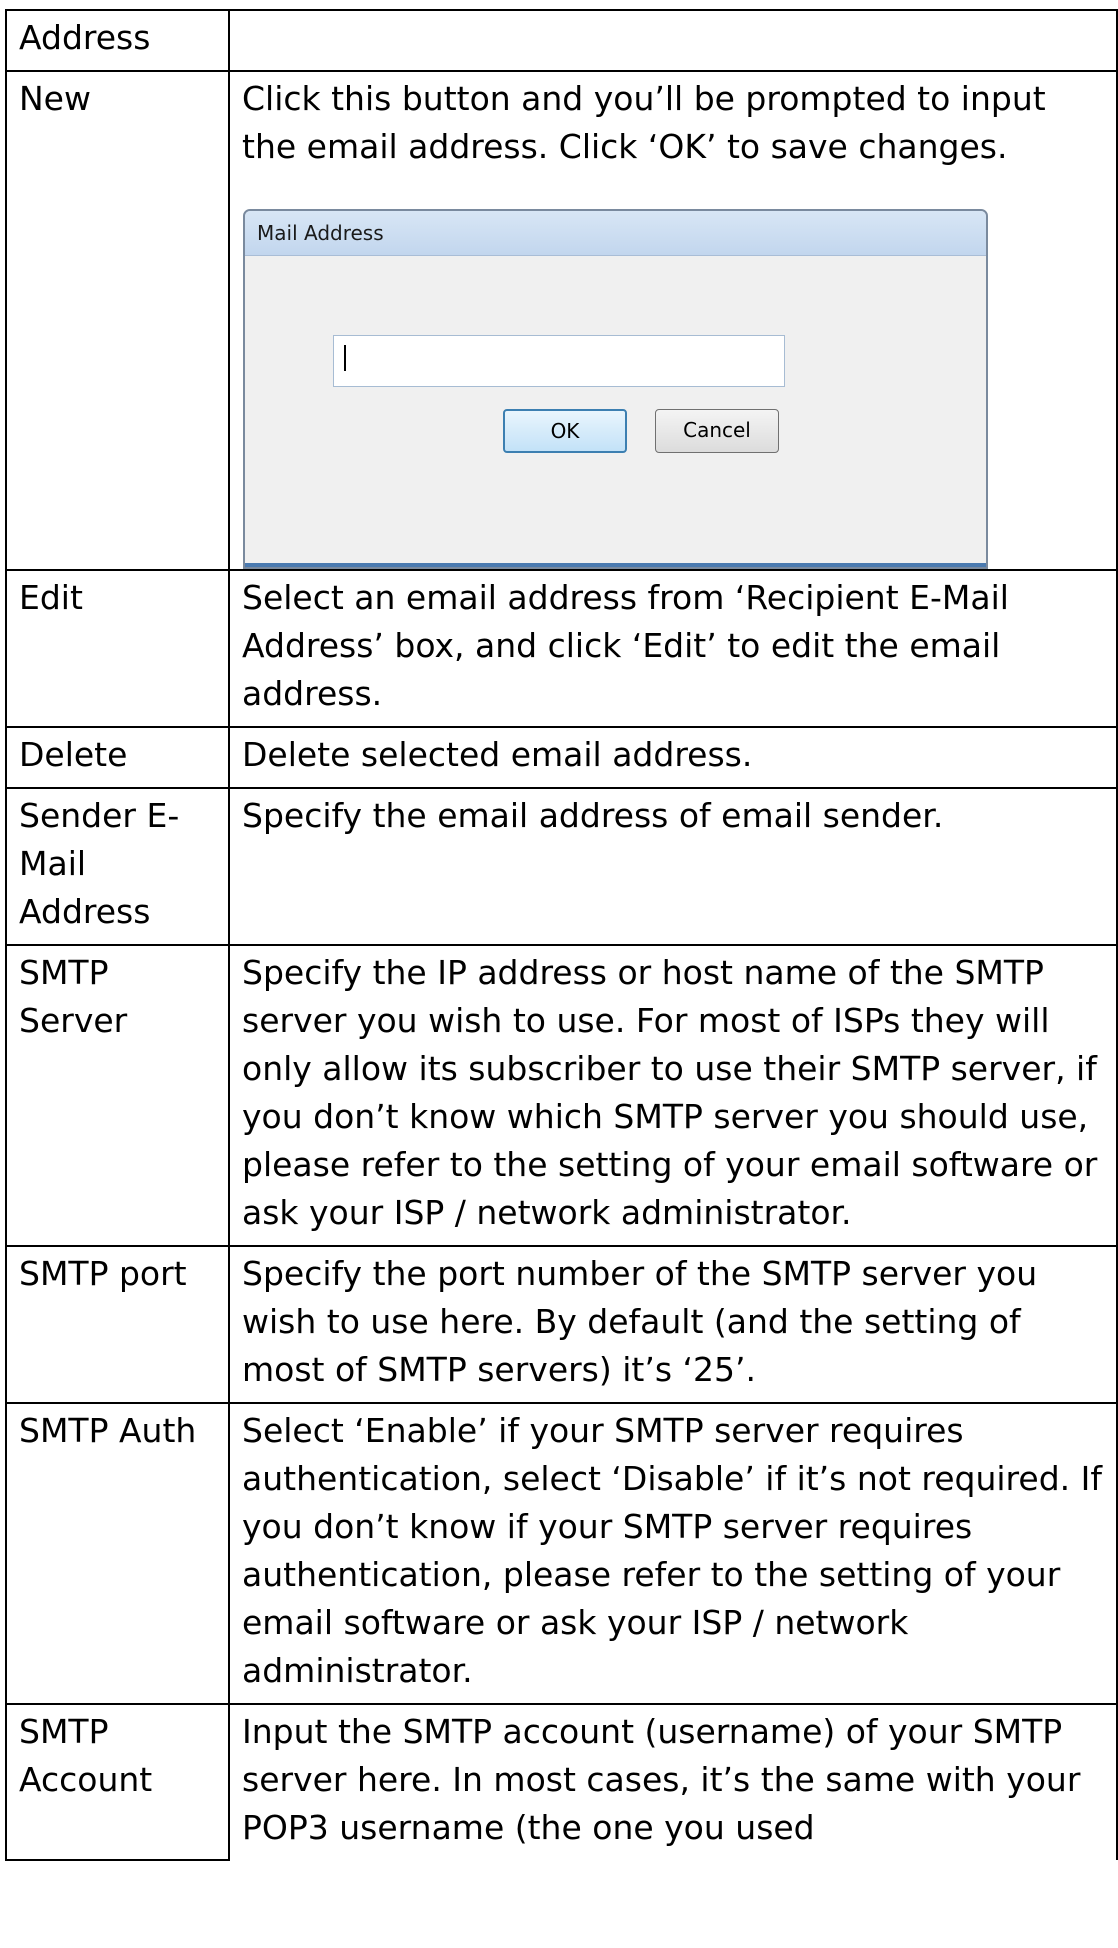 Image resolution: width=1118 pixels, height=1948 pixels. What do you see at coordinates (615, 389) in the screenshot?
I see `mail-address-dialog: Mail Address OK Cancel` at bounding box center [615, 389].